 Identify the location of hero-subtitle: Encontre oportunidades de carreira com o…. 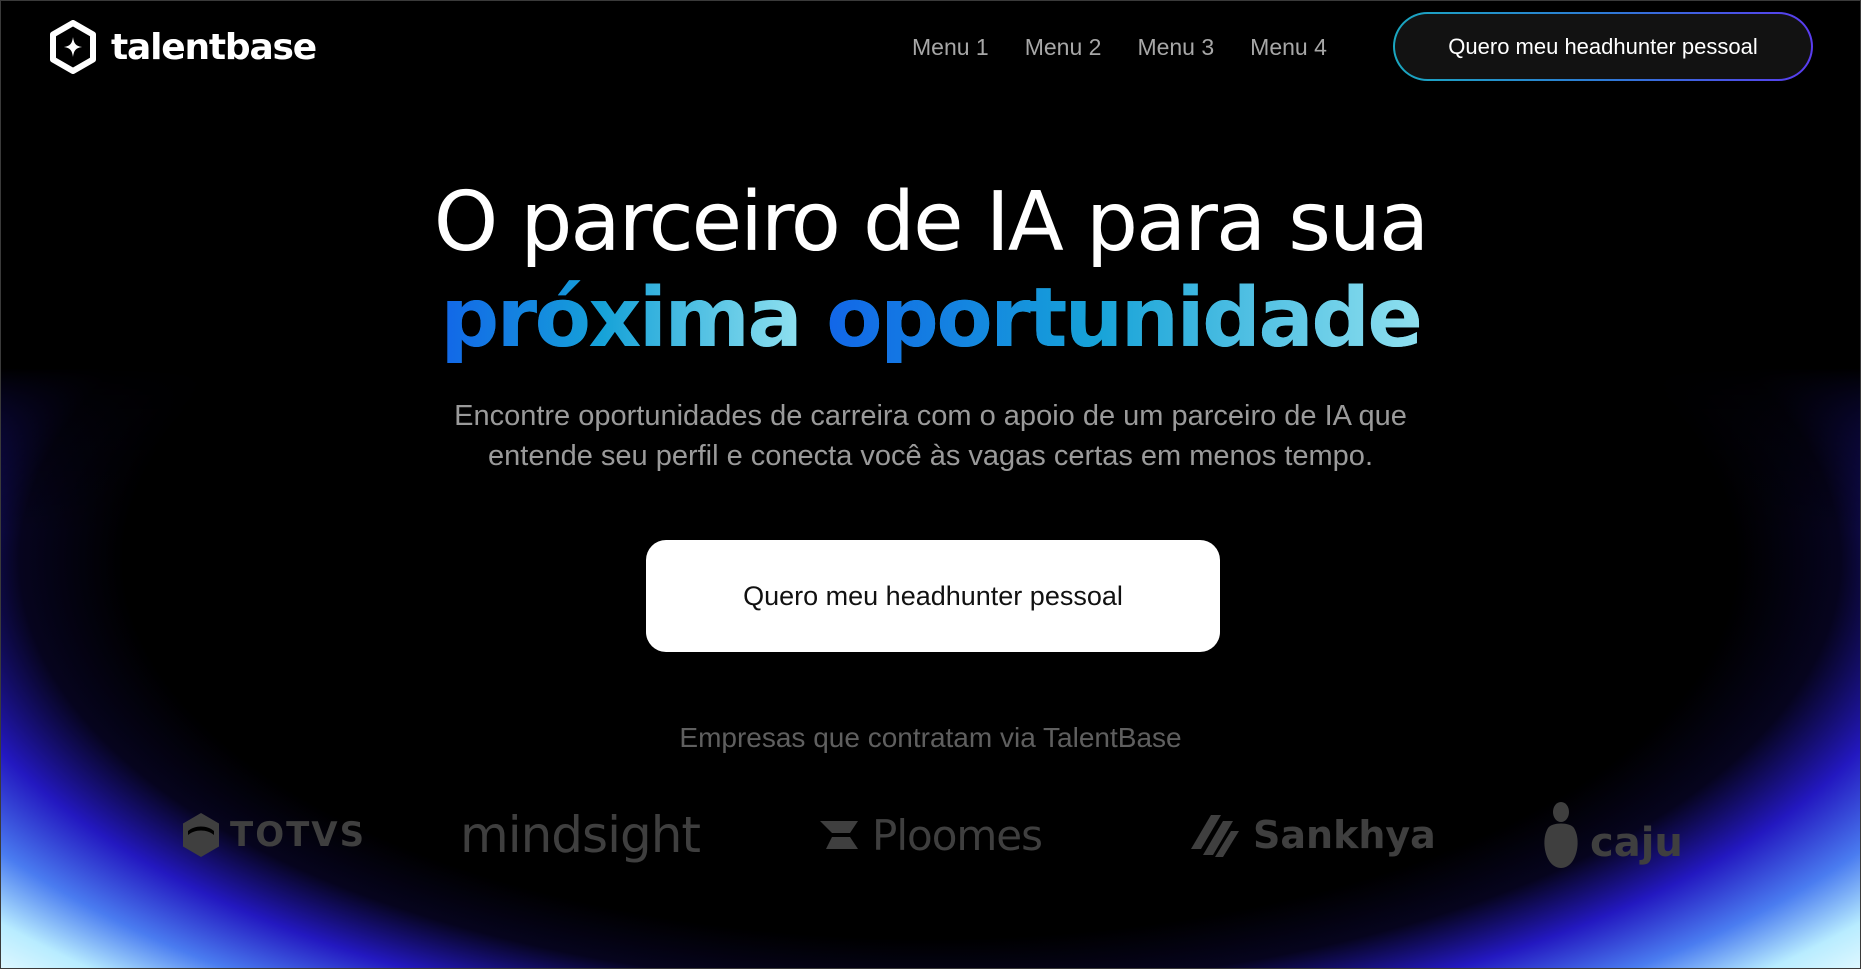
(930, 436).